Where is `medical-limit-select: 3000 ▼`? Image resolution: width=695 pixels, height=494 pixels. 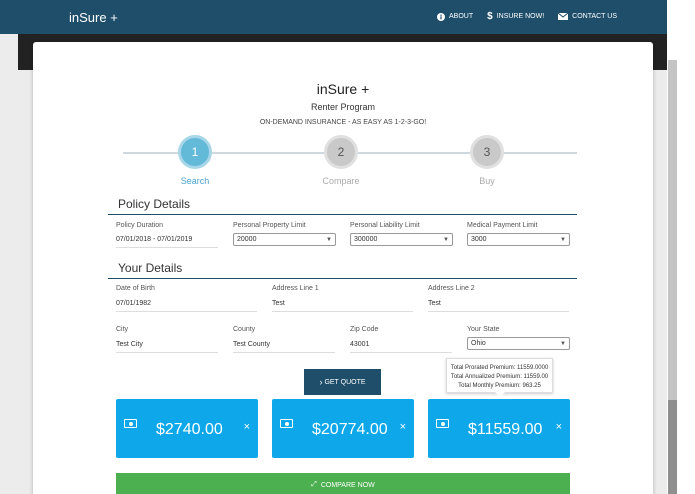
medical-limit-select: 3000 ▼ is located at coordinates (518, 239).